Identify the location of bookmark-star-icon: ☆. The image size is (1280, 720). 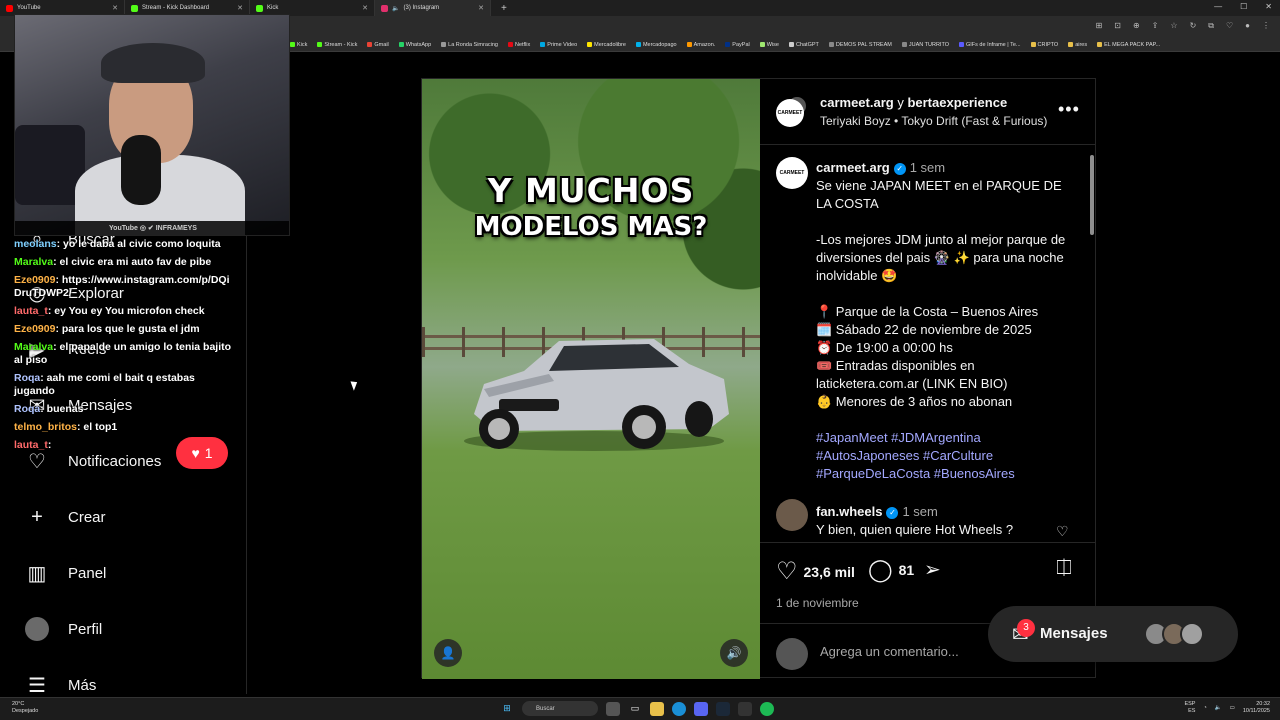
(1173, 26).